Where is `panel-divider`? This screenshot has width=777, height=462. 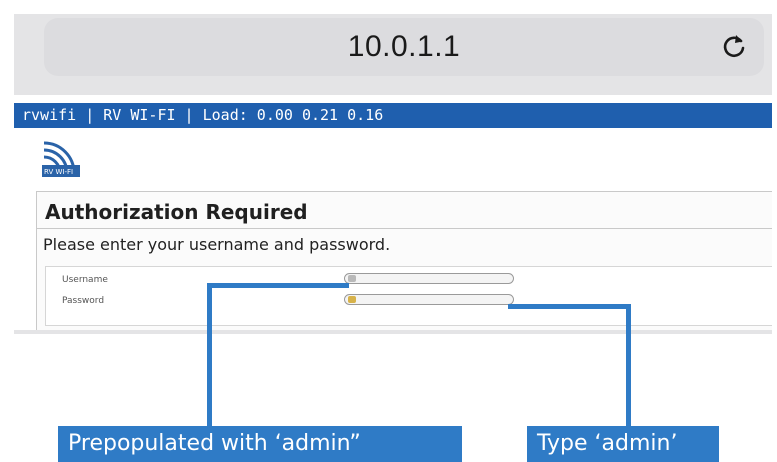
panel-divider is located at coordinates (404, 228).